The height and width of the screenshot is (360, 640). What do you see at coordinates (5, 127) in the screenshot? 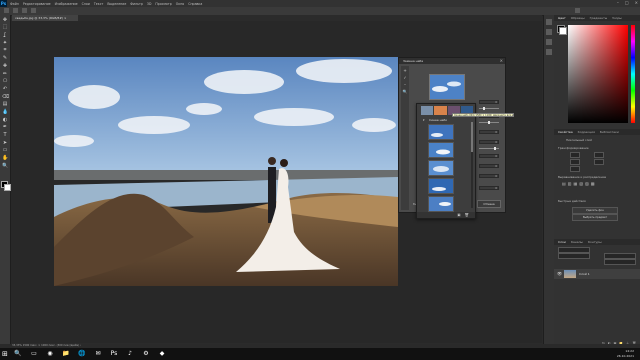
I see `pen-icon: ✒` at bounding box center [5, 127].